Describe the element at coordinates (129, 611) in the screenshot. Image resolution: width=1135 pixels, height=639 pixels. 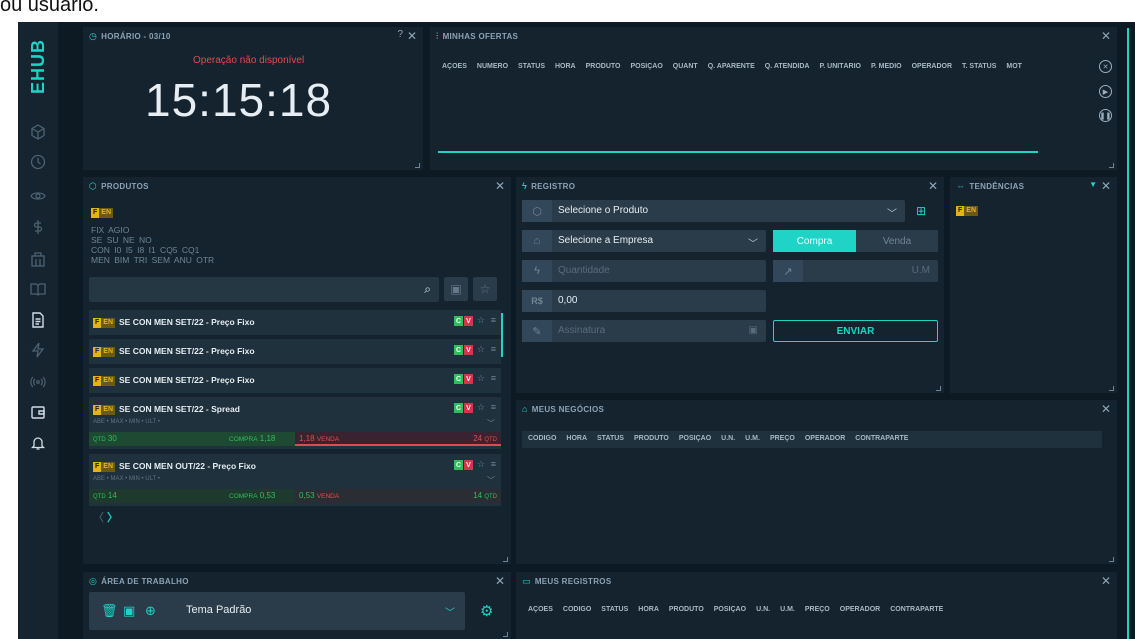
I see `save-icon: ▣` at that location.